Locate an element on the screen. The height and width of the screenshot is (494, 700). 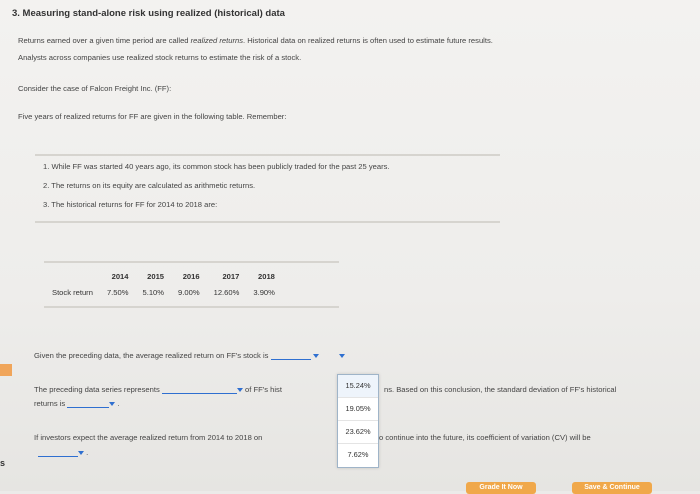
grade-it-now-button: Grade It Now is located at coordinates (501, 488).